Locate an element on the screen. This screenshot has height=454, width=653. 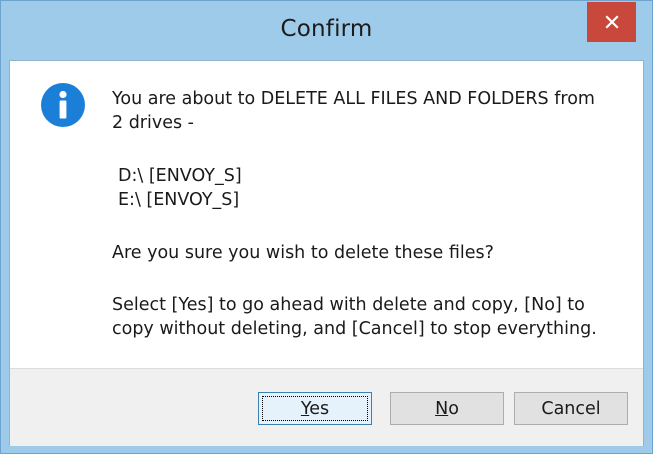
cancel-button: Cancel is located at coordinates (571, 408).